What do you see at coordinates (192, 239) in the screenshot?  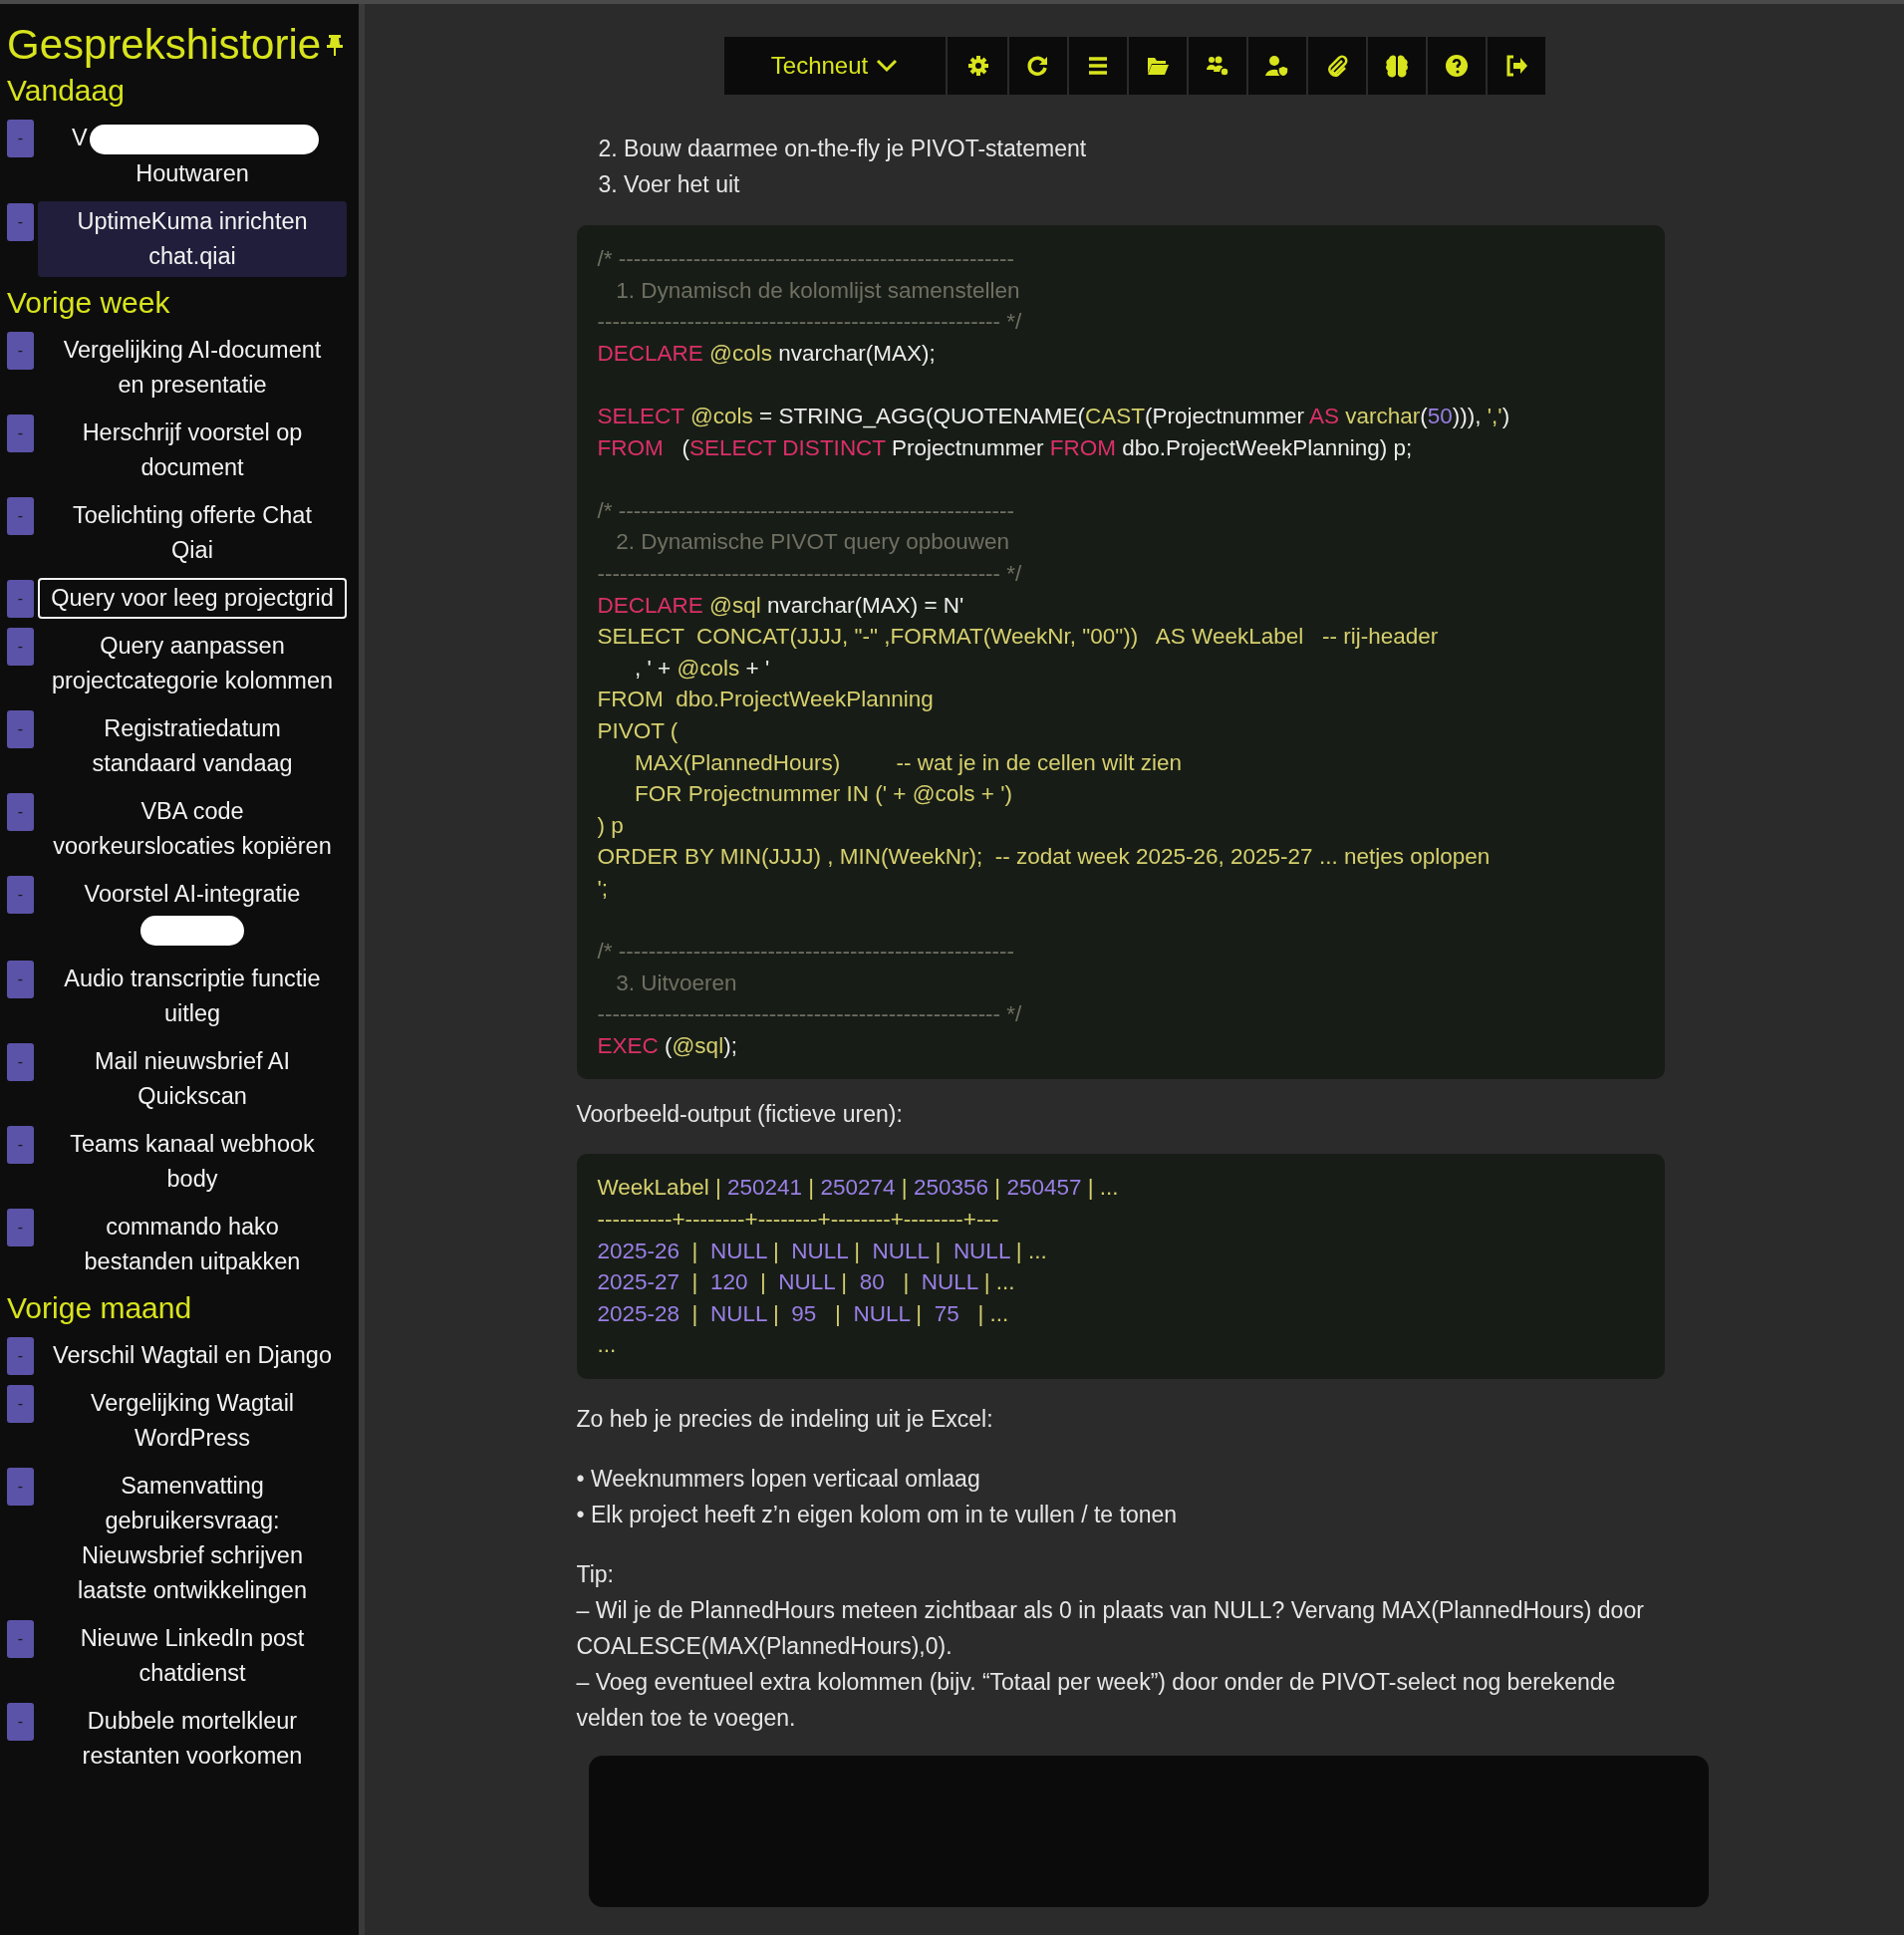 I see `conversation-item: UptimeKuma inrichten chat.qiai` at bounding box center [192, 239].